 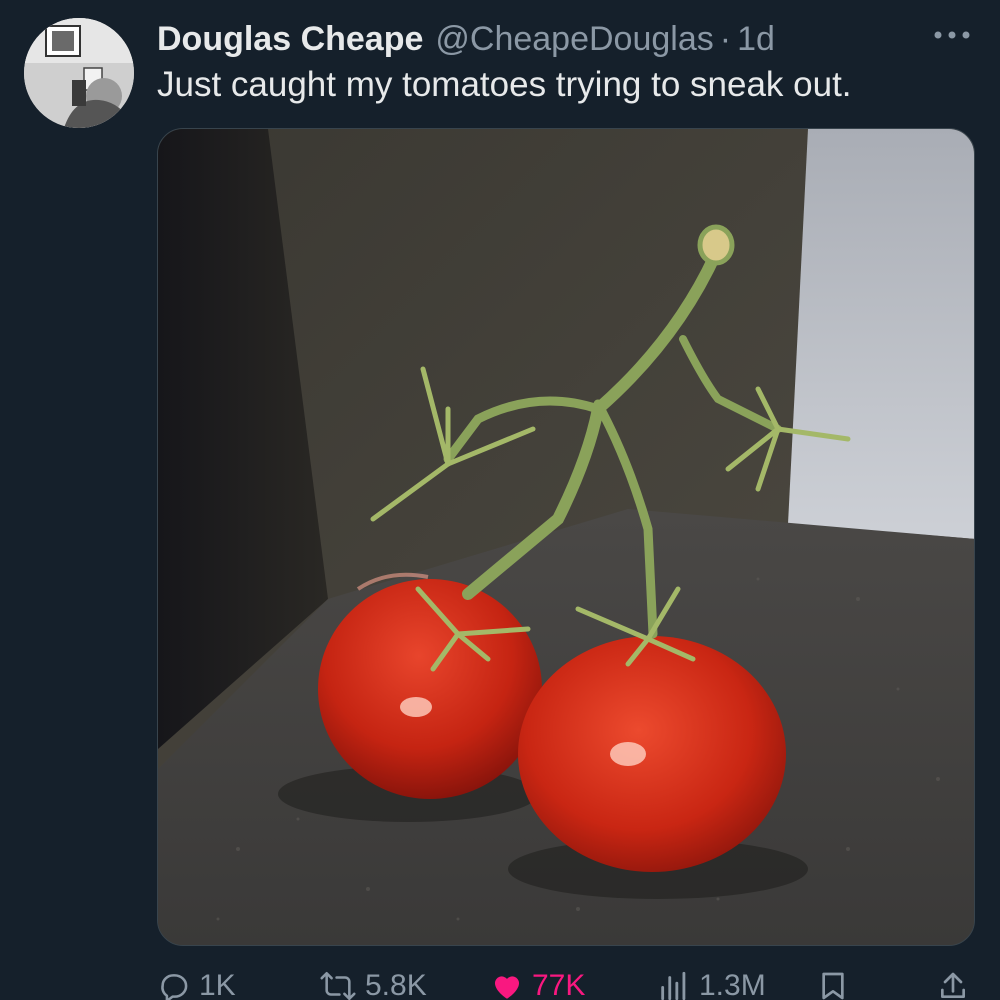 What do you see at coordinates (338, 985) in the screenshot?
I see `repost-icon` at bounding box center [338, 985].